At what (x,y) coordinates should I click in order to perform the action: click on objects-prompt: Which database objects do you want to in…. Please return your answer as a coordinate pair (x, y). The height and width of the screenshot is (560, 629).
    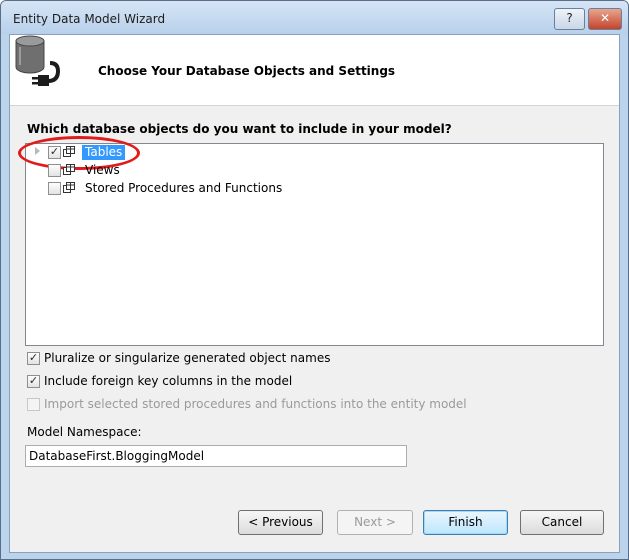
    Looking at the image, I should click on (239, 129).